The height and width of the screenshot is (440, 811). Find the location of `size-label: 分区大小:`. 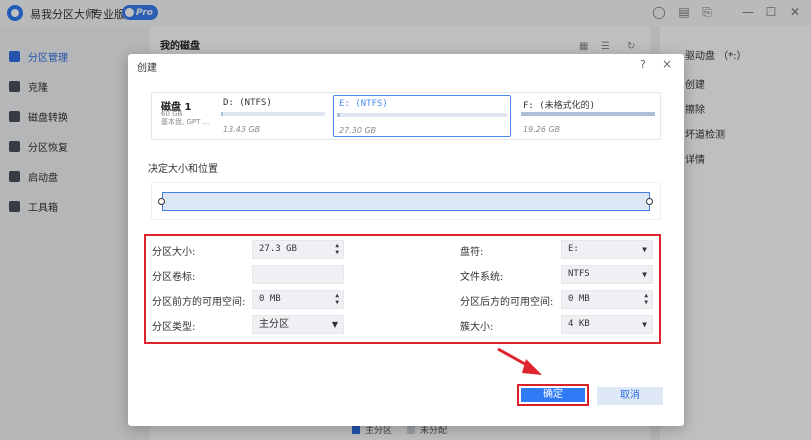

size-label: 分区大小: is located at coordinates (174, 252).